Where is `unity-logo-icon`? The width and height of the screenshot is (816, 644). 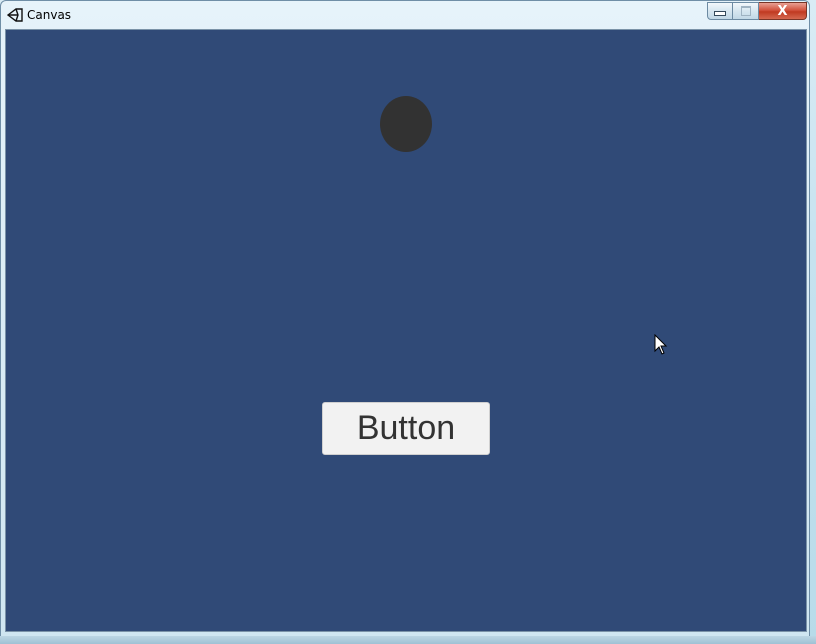 unity-logo-icon is located at coordinates (15, 15).